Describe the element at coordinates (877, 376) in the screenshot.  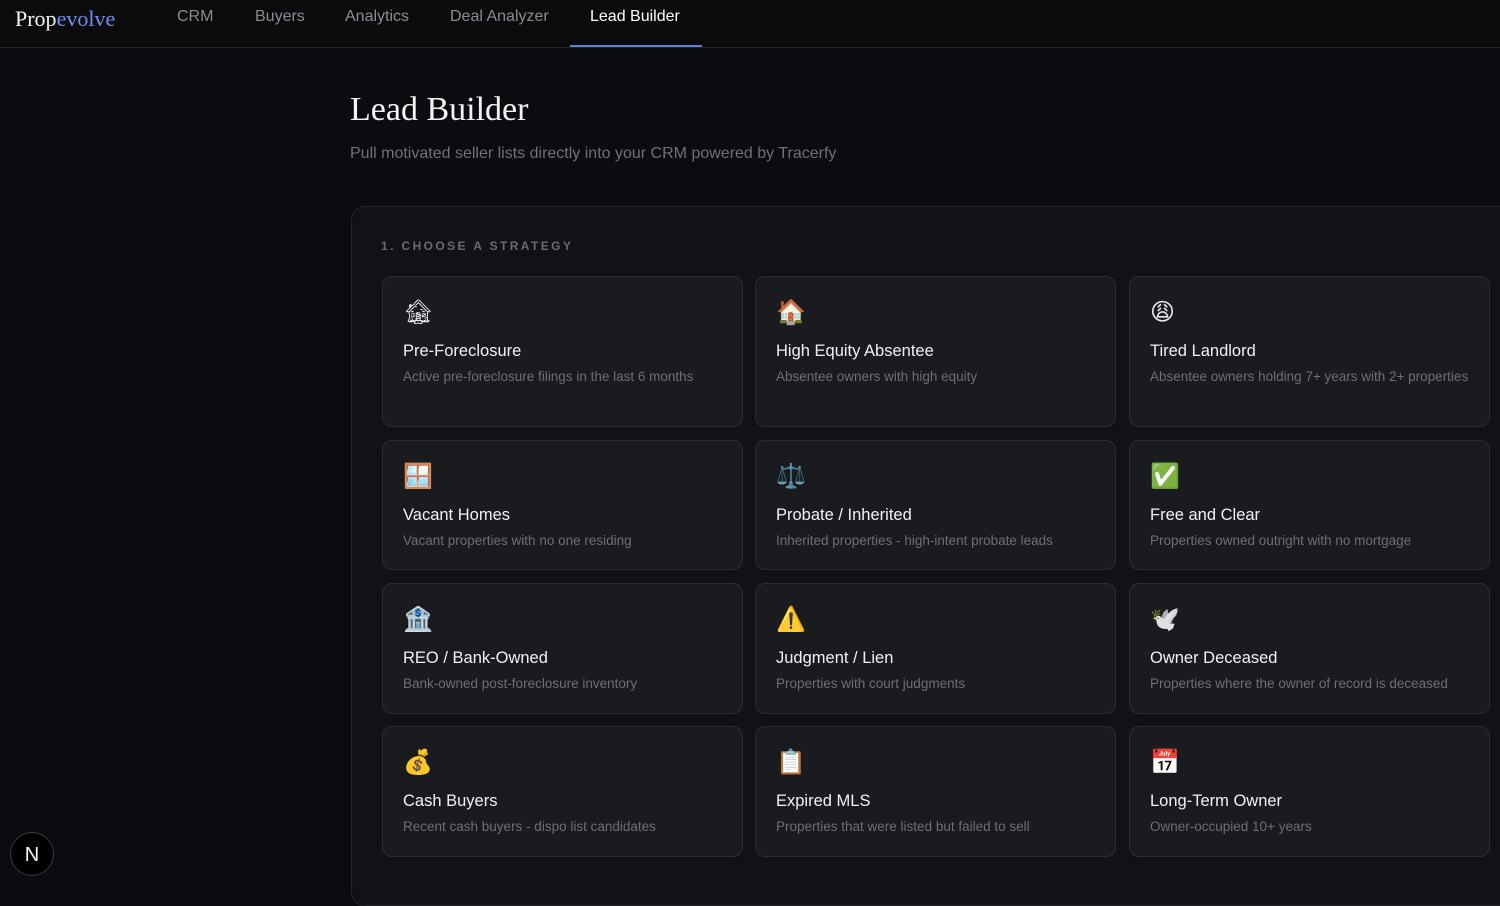
I see `strategy-card-description: Absentee owners with high equity` at that location.